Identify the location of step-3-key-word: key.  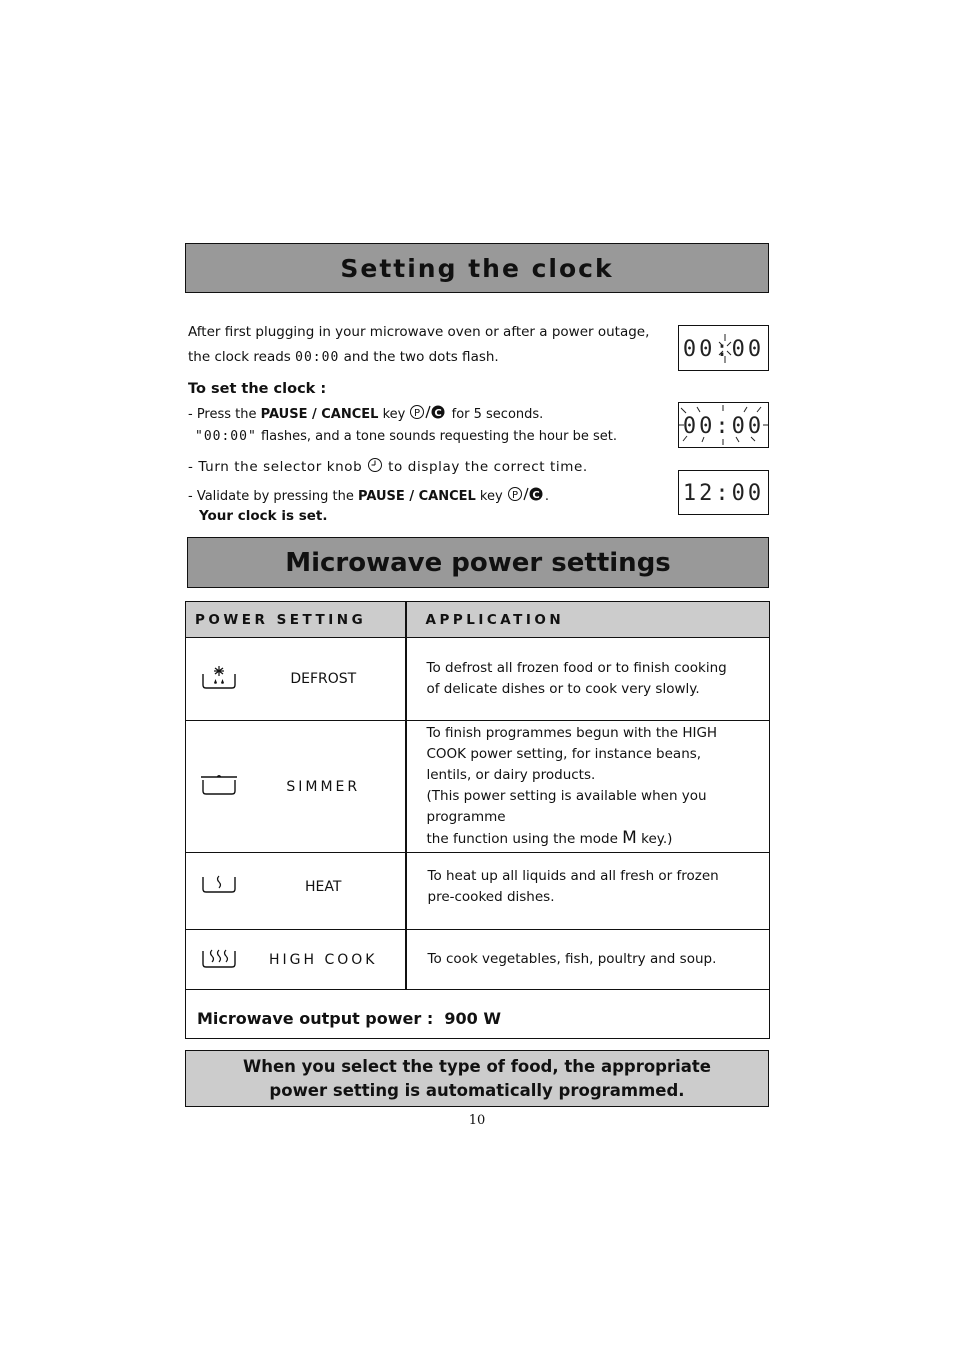
(491, 496).